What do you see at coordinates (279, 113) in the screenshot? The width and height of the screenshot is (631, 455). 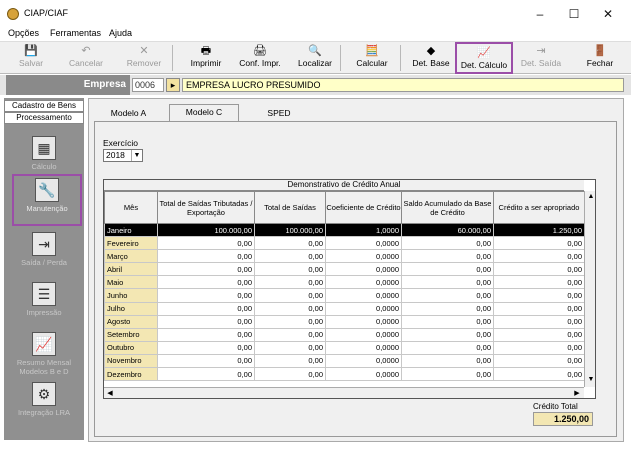 I see `tab-sped: SPED` at bounding box center [279, 113].